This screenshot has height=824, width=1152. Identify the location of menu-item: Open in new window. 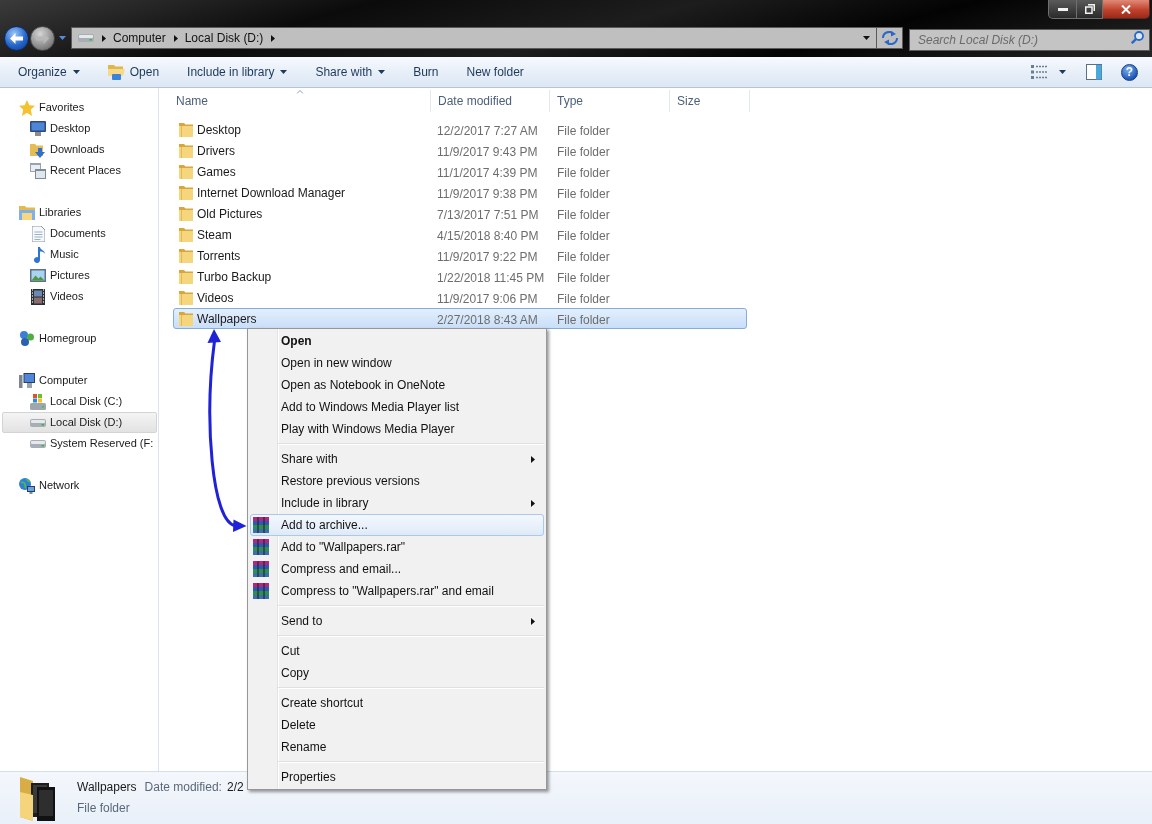
(397, 363).